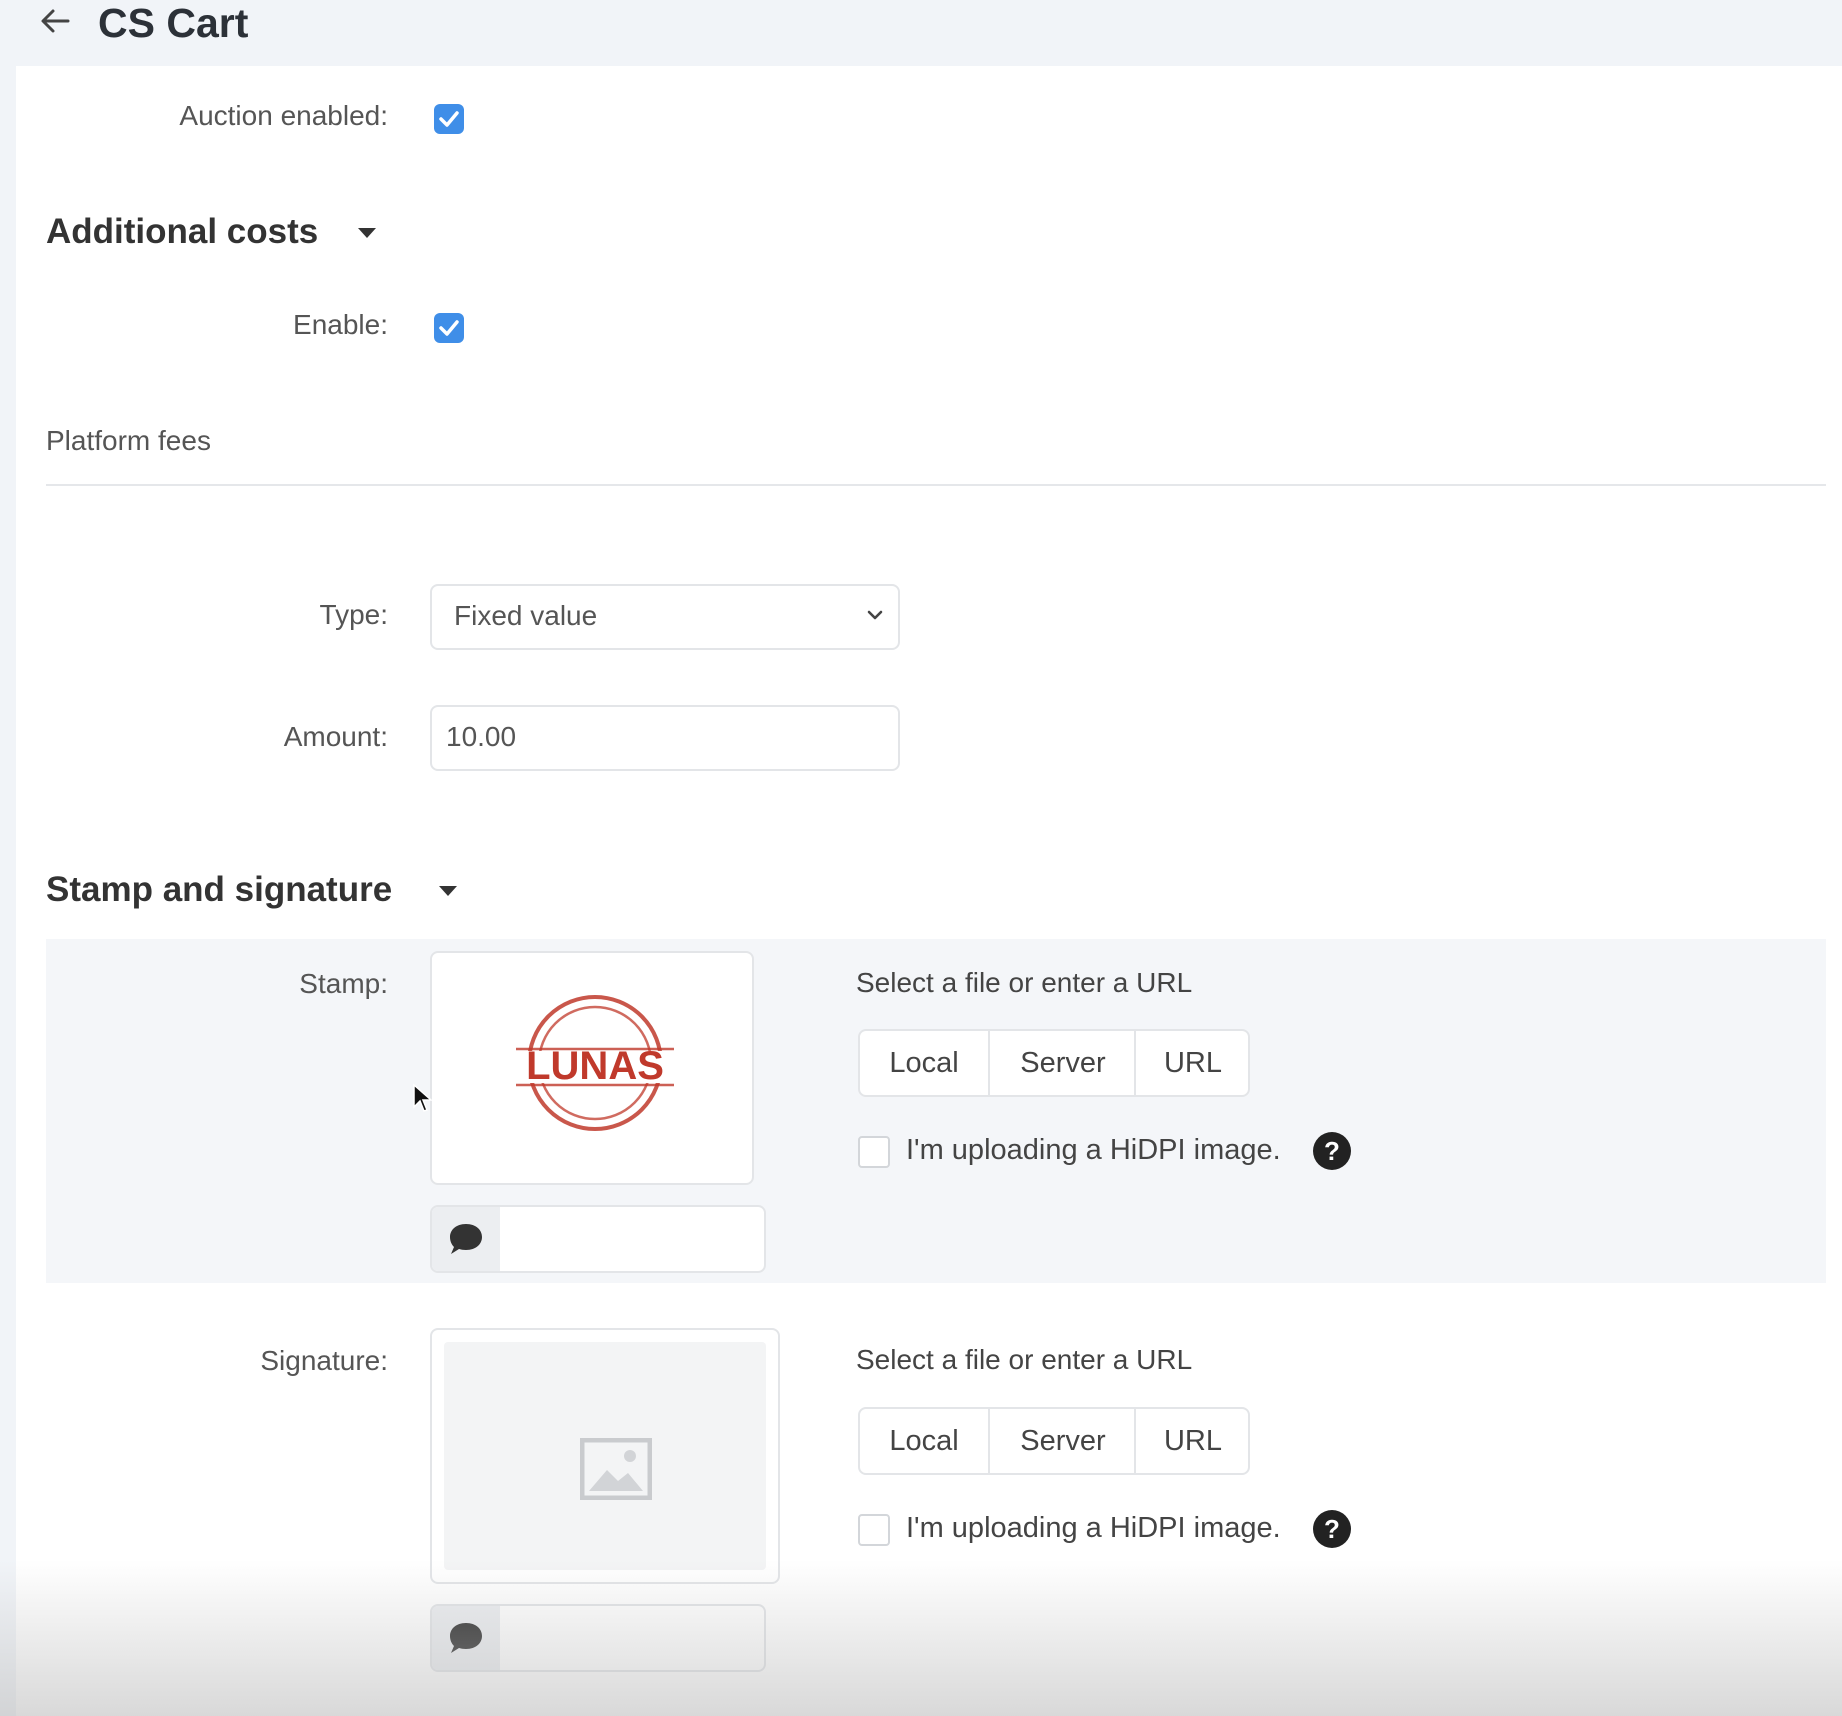 The height and width of the screenshot is (1716, 1842). What do you see at coordinates (343, 983) in the screenshot?
I see `stamp-label: Stamp:` at bounding box center [343, 983].